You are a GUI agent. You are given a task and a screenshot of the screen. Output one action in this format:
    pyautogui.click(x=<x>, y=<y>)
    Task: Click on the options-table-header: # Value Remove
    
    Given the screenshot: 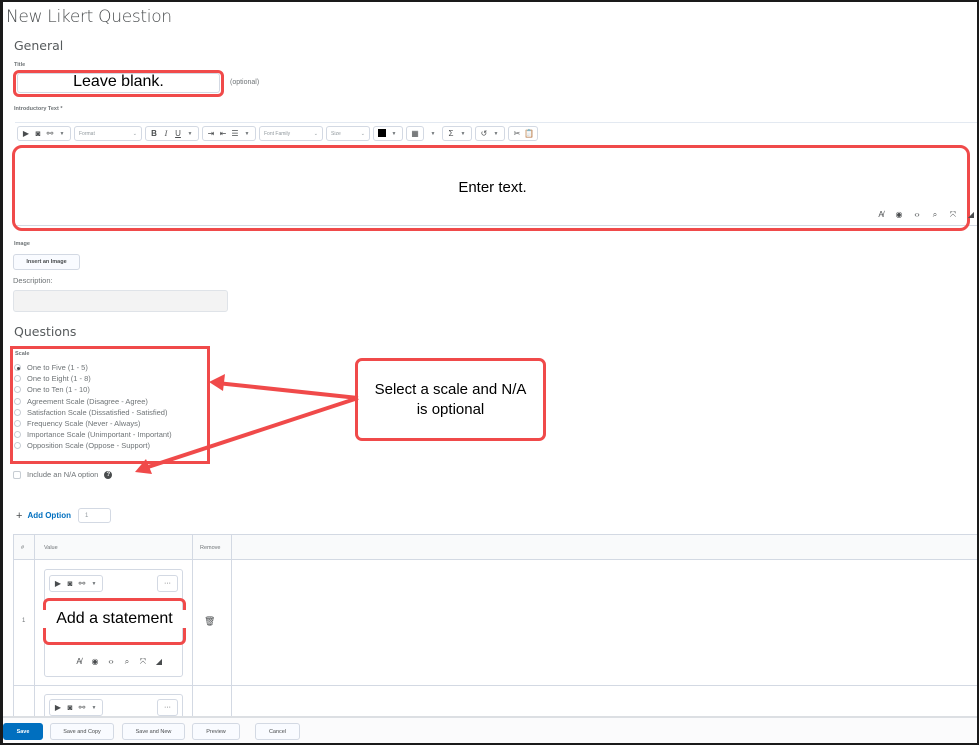 What is the action you would take?
    pyautogui.click(x=495, y=547)
    